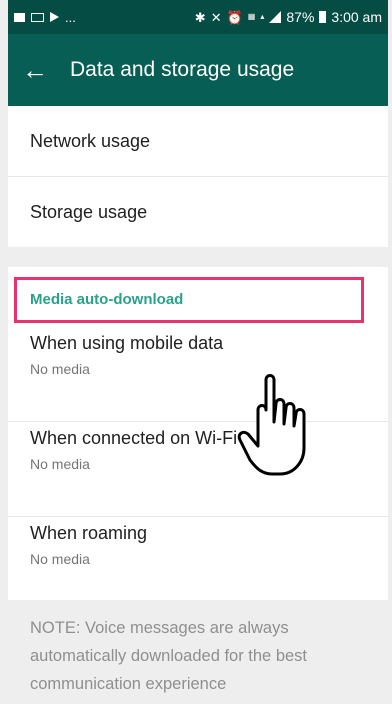 Image resolution: width=392 pixels, height=704 pixels. I want to click on roaming-item: When roaming No media, so click(198, 564).